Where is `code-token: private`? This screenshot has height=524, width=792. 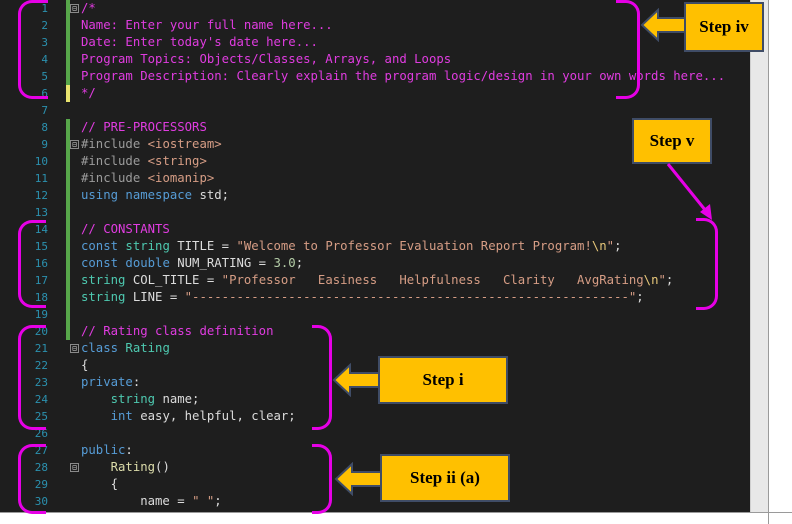
code-token: private is located at coordinates (107, 382).